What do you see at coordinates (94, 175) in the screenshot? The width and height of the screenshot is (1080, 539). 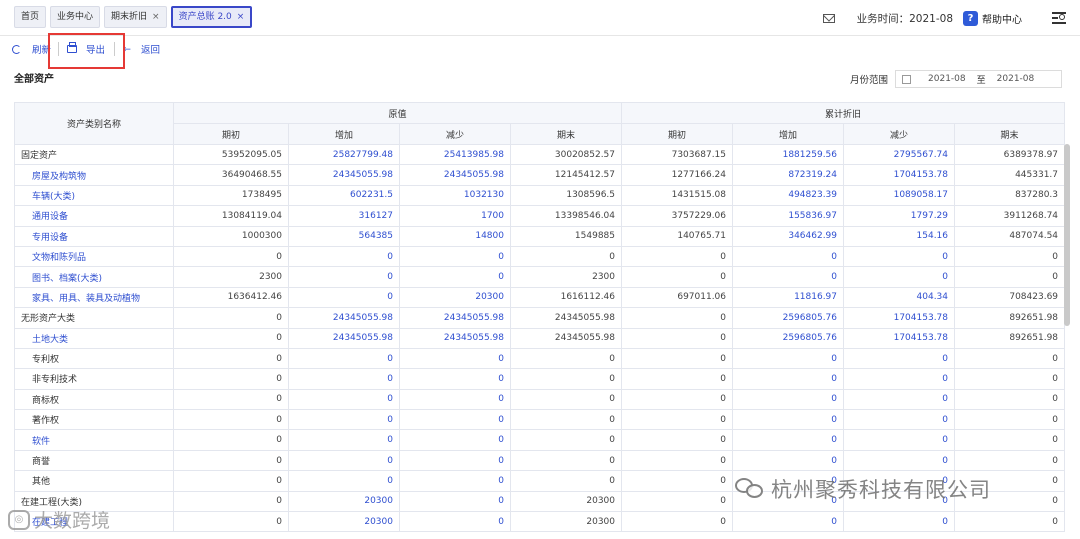 I see `category-name-cell: 房屋及构筑物` at bounding box center [94, 175].